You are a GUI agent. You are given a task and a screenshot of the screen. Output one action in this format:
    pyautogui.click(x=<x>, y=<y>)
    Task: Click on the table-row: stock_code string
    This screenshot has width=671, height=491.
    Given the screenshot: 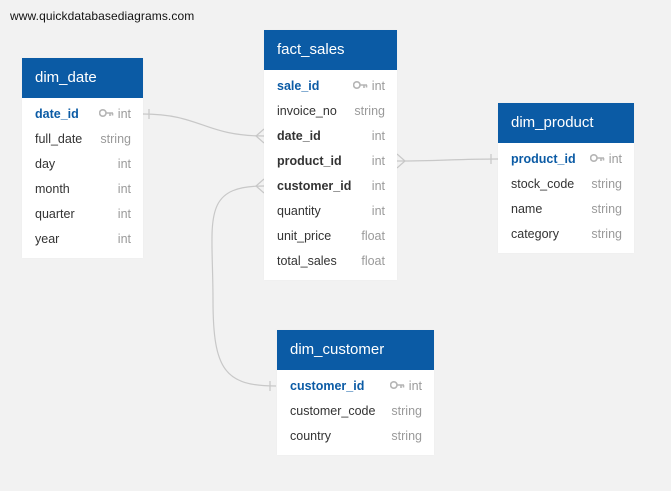 What is the action you would take?
    pyautogui.click(x=566, y=184)
    